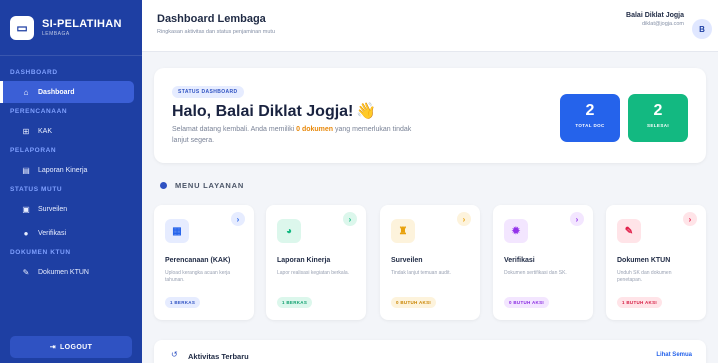 The height and width of the screenshot is (363, 718). I want to click on pie-chart-icon: ◕, so click(289, 231).